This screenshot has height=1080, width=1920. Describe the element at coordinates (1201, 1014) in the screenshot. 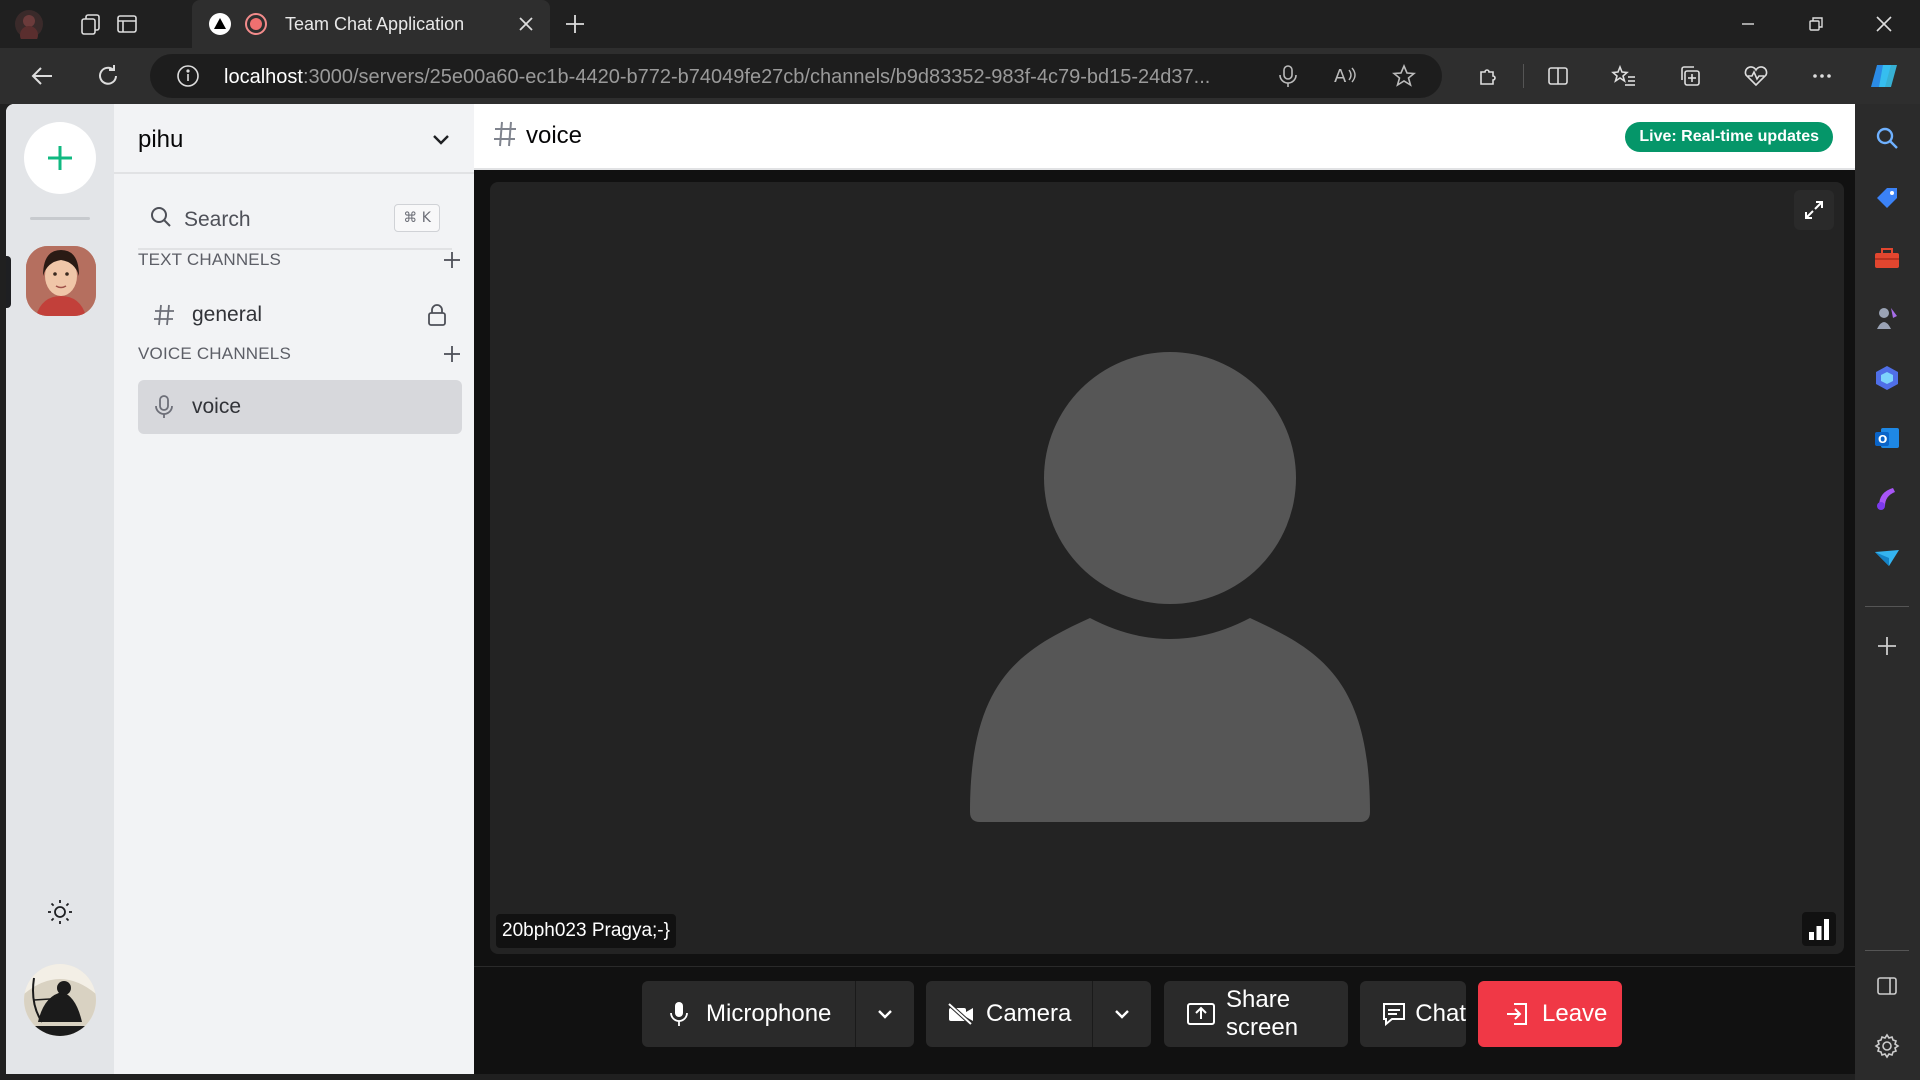

I see `share-screen-icon` at that location.